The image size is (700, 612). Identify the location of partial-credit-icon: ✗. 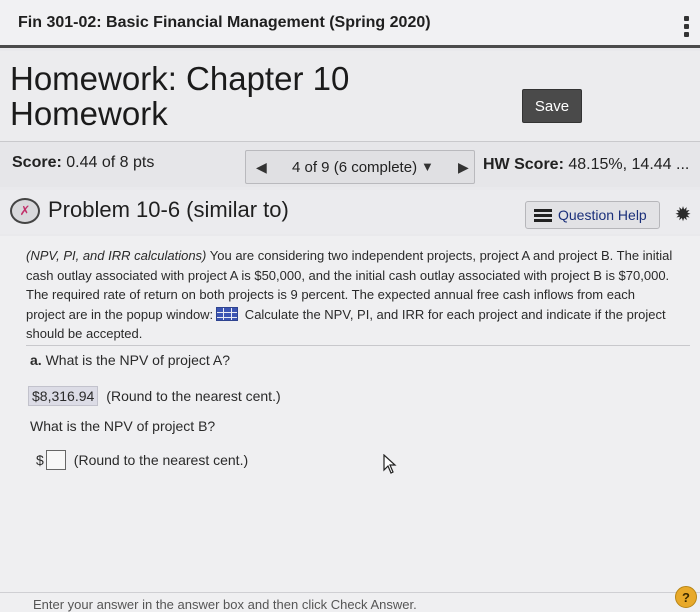
(25, 211).